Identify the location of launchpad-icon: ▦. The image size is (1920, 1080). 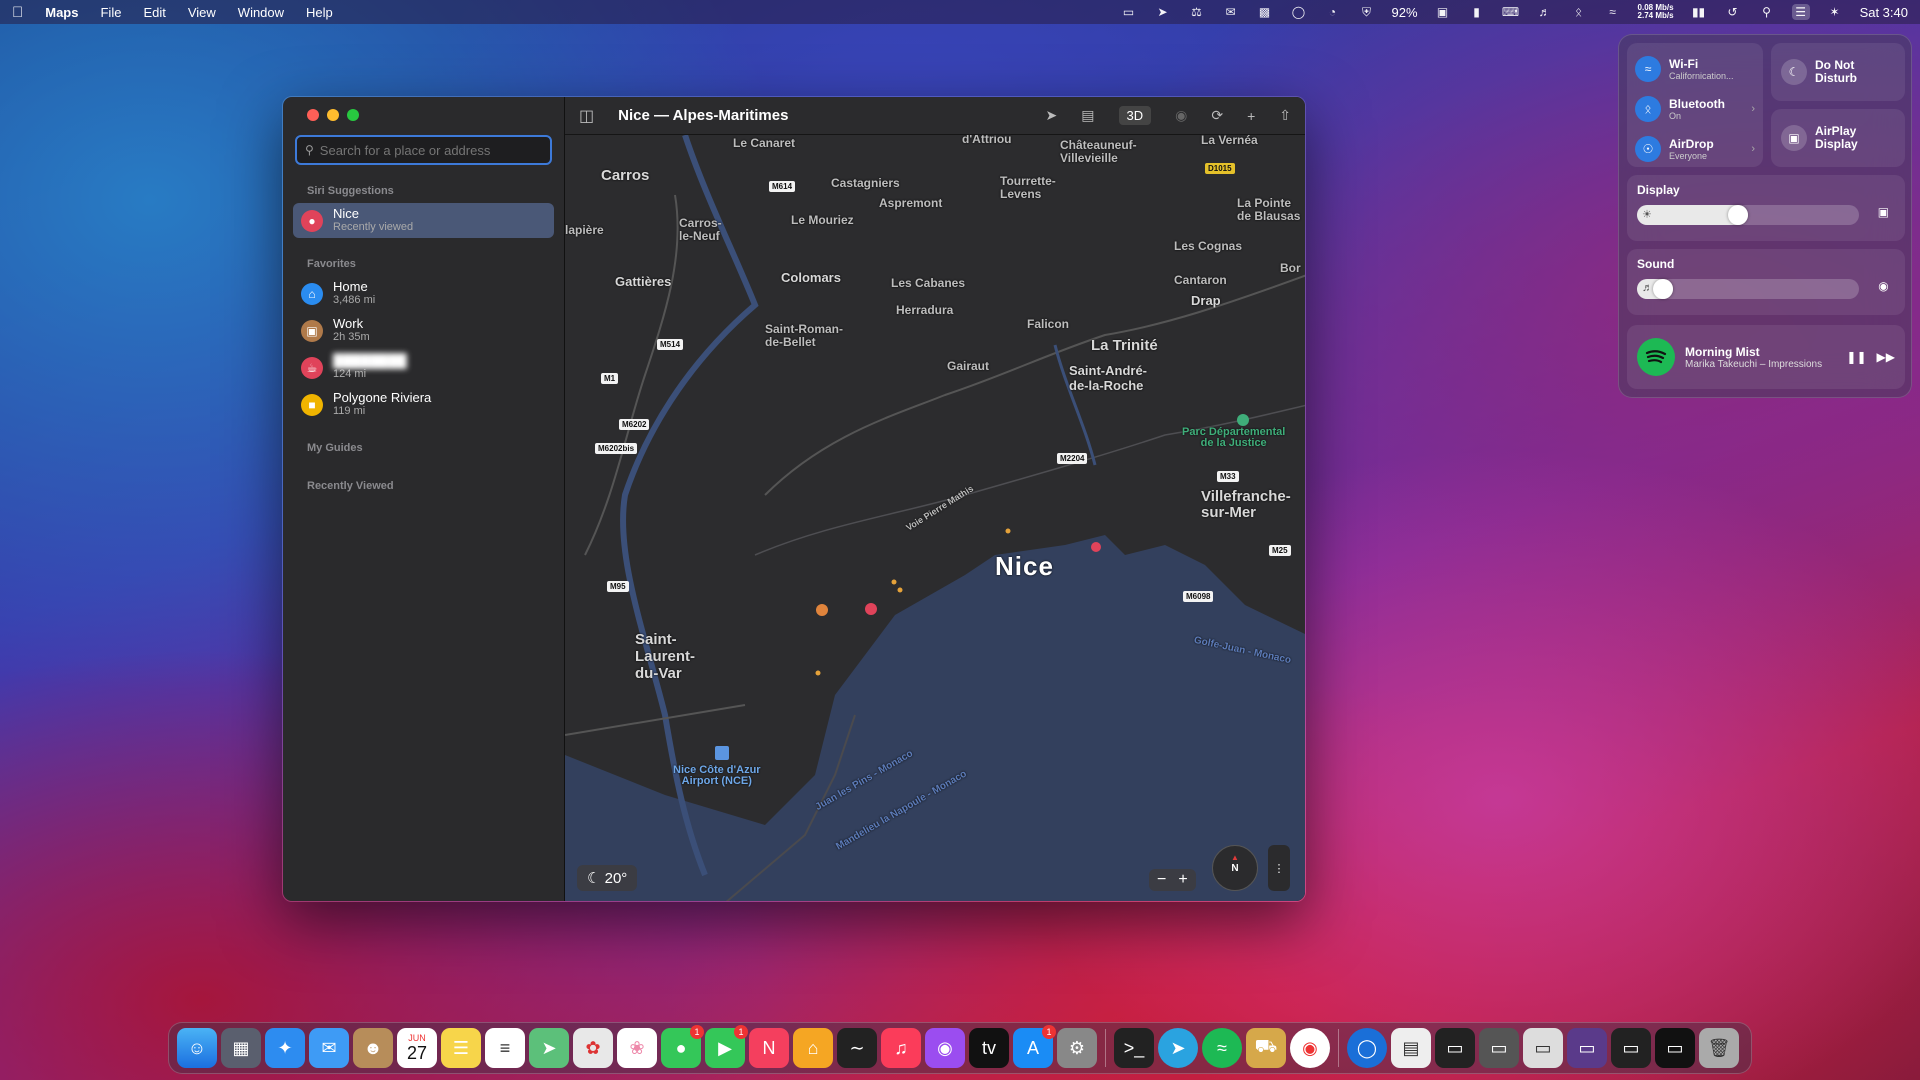
(241, 1048).